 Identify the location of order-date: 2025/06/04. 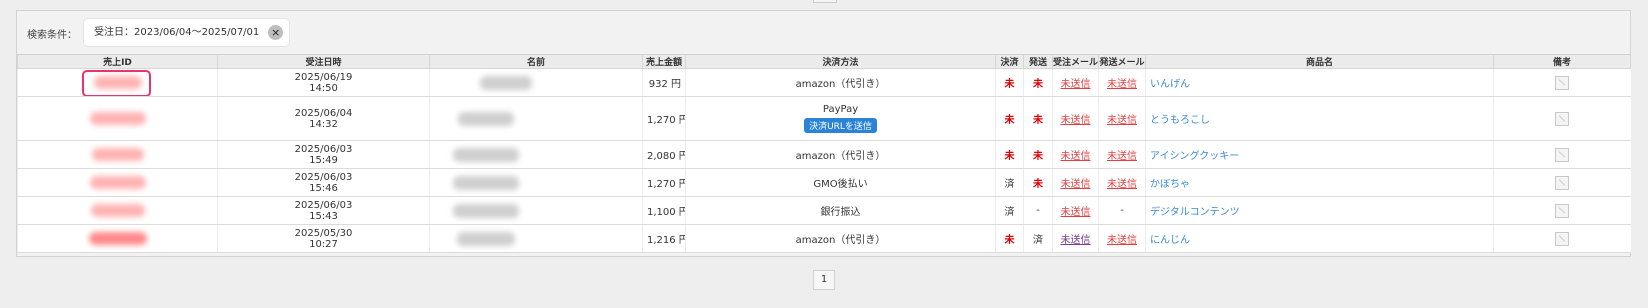
(323, 113).